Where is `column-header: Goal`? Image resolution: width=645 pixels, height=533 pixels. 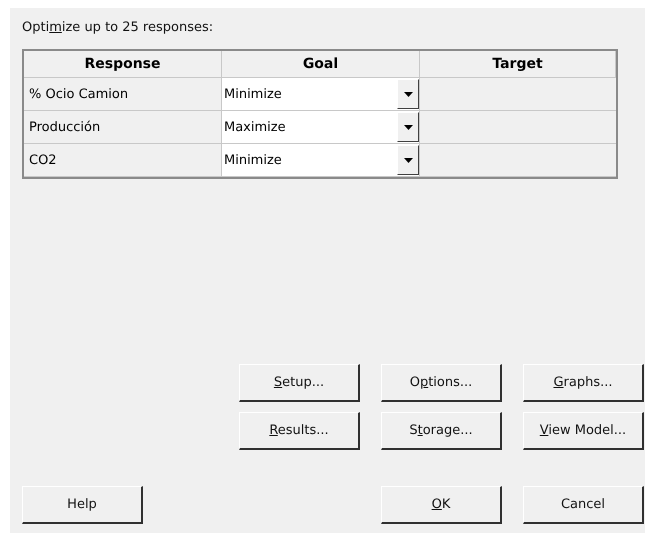
column-header: Goal is located at coordinates (321, 64).